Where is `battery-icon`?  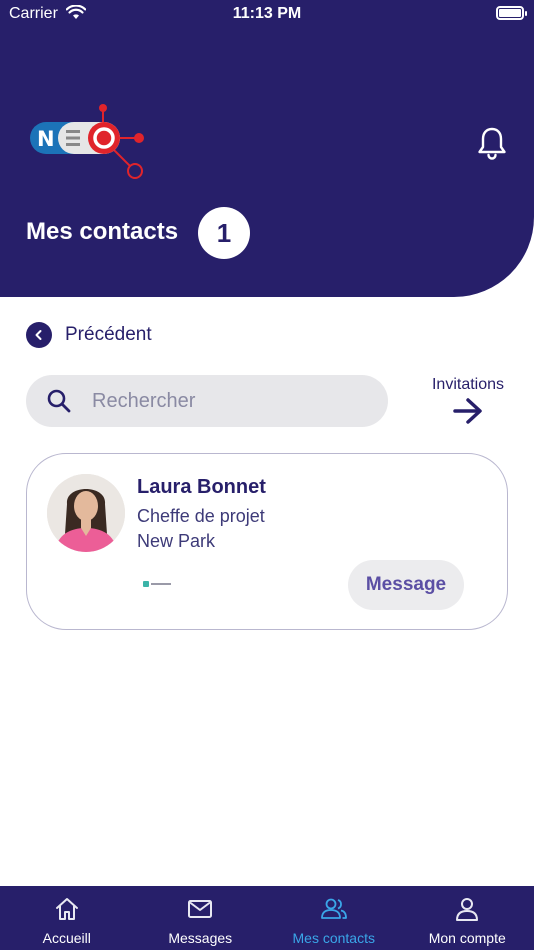
battery-icon is located at coordinates (511, 13).